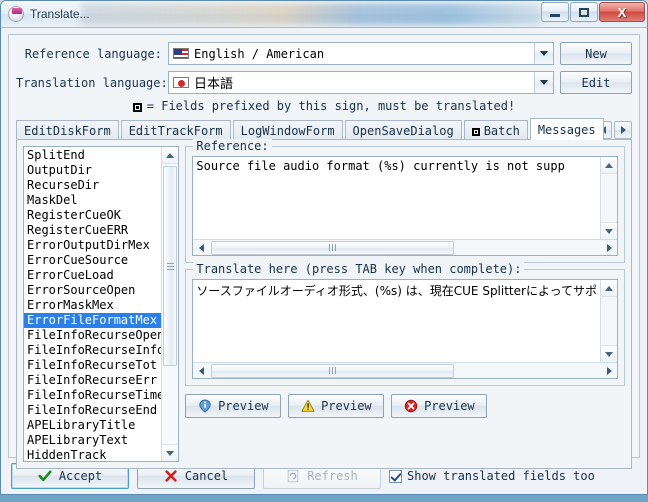 The width and height of the screenshot is (648, 502). What do you see at coordinates (92, 245) in the screenshot?
I see `list-item: ErrorOutputDirMex` at bounding box center [92, 245].